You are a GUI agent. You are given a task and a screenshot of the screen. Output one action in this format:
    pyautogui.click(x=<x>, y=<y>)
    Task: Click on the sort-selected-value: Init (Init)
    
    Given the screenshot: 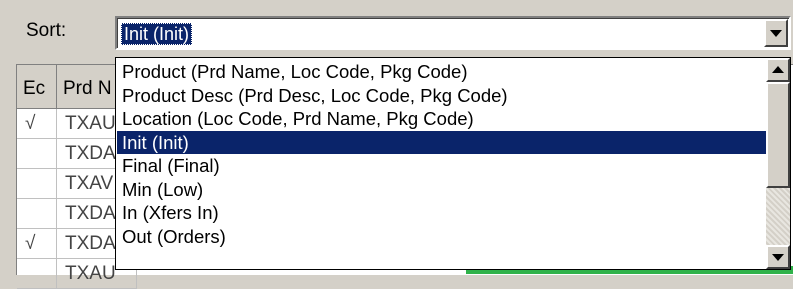 What is the action you would take?
    pyautogui.click(x=157, y=34)
    